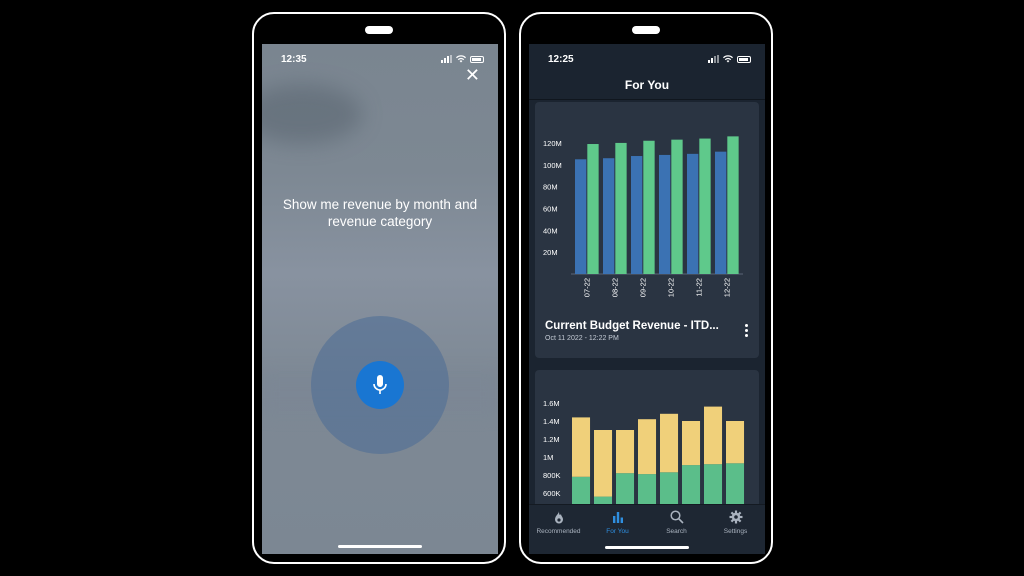 This screenshot has width=1024, height=576. I want to click on card-timestamp: Oct 11 2022 - 12:22 PM, so click(582, 338).